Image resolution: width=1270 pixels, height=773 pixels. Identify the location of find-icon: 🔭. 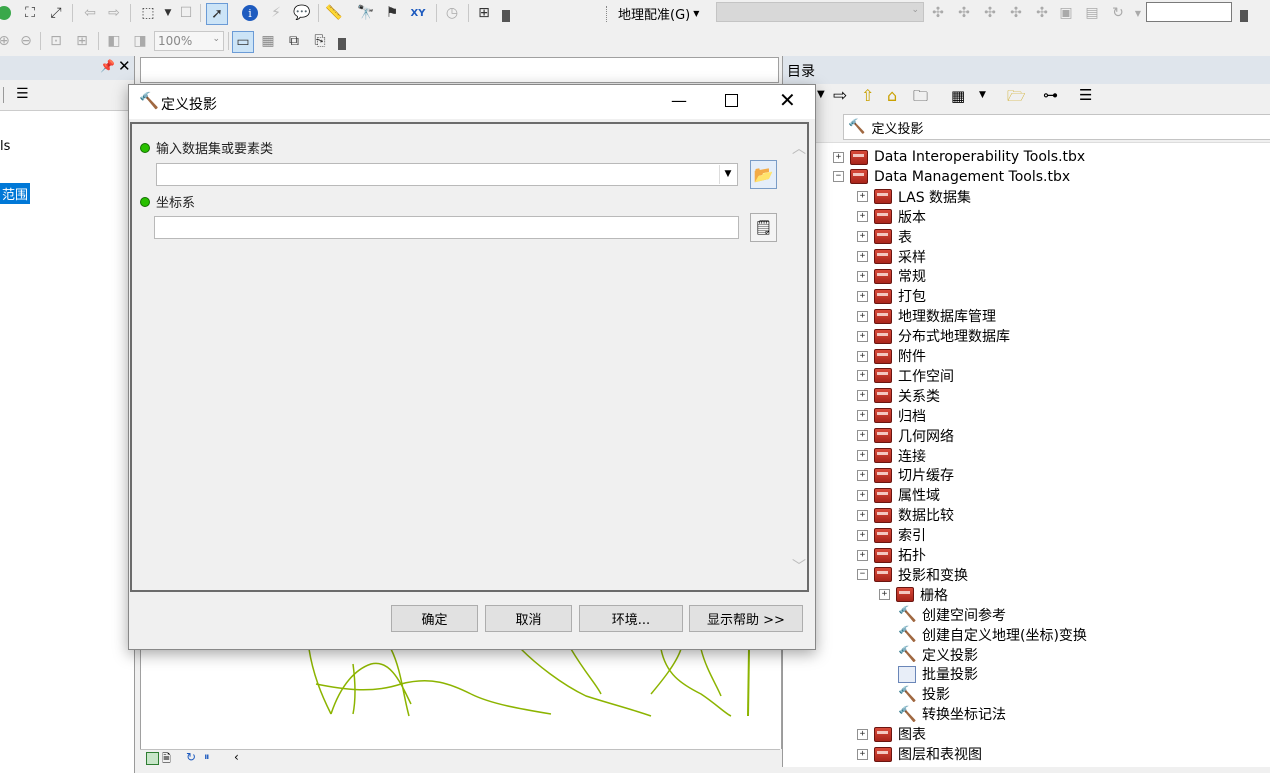
(366, 13).